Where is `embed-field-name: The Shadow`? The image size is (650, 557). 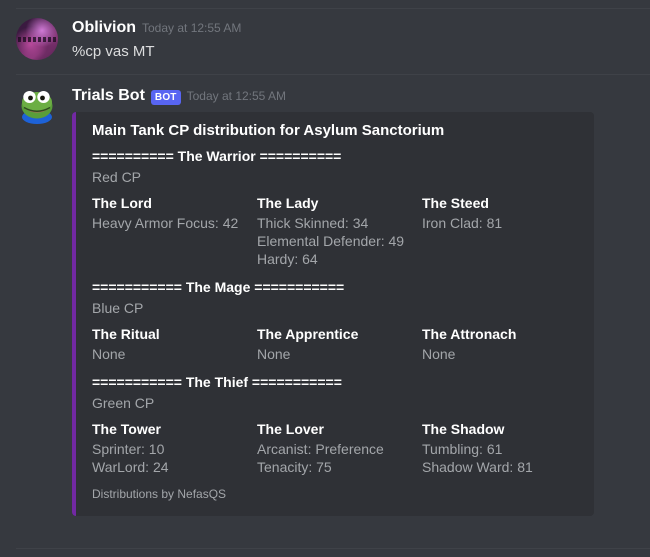 embed-field-name: The Shadow is located at coordinates (463, 429).